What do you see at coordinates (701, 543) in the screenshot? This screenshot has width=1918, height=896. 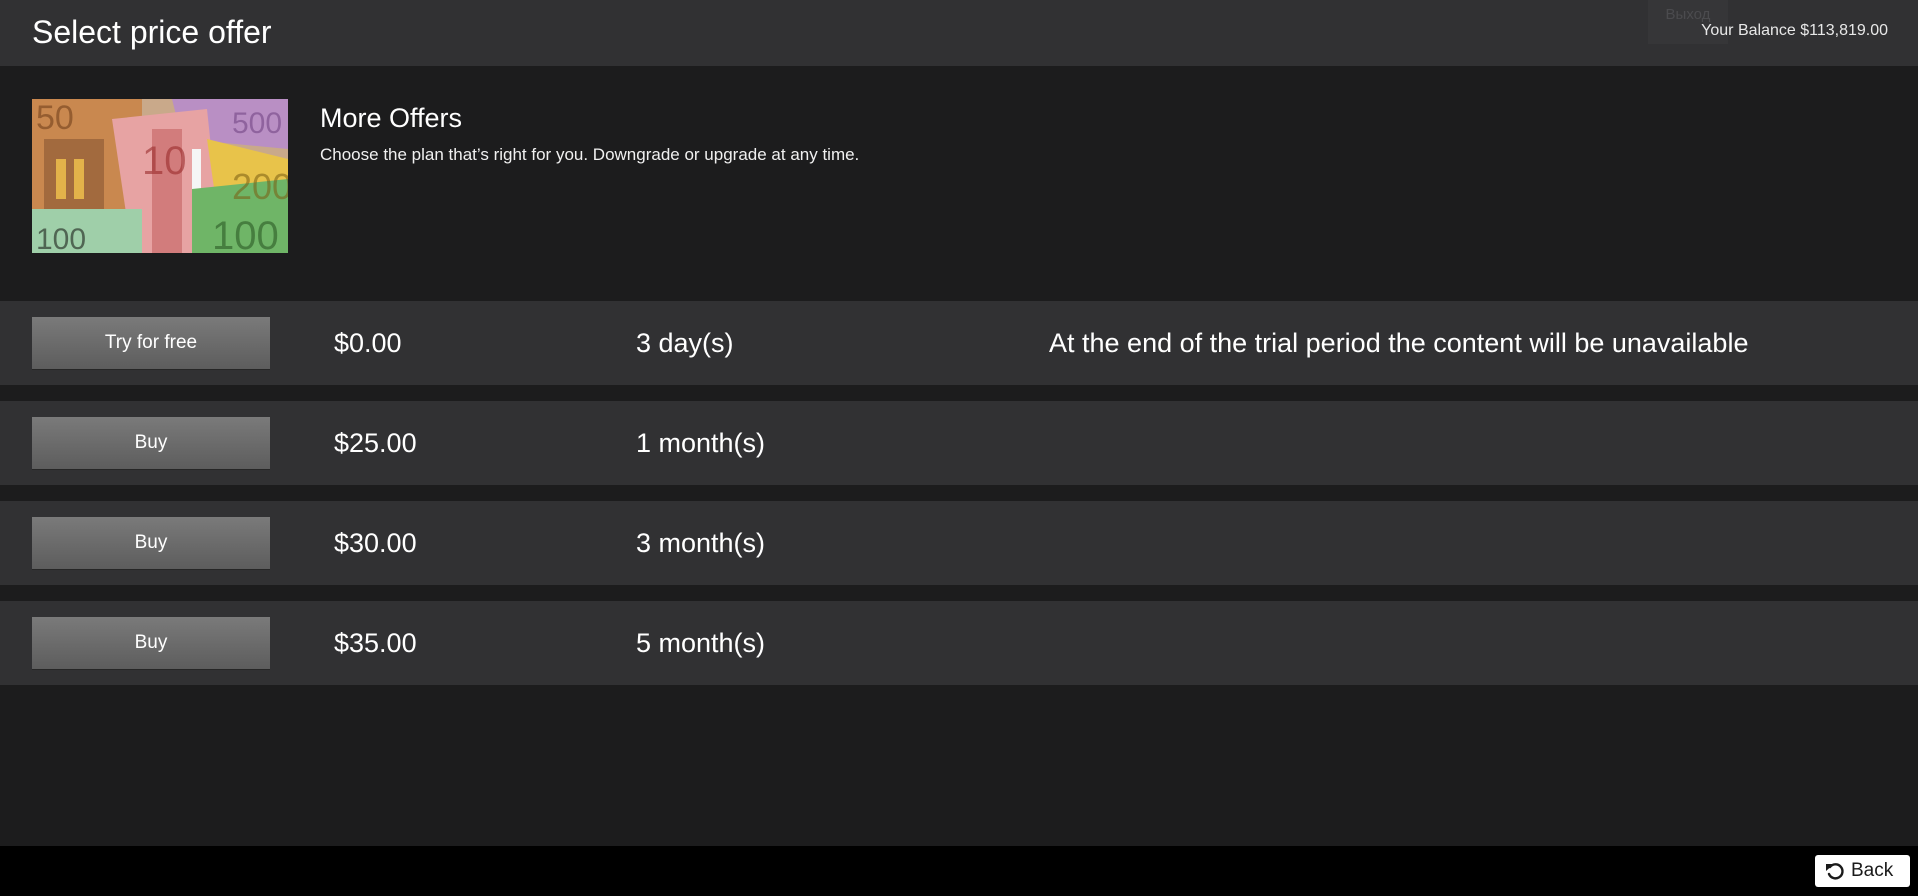 I see `plan-period: 3 month(s)` at bounding box center [701, 543].